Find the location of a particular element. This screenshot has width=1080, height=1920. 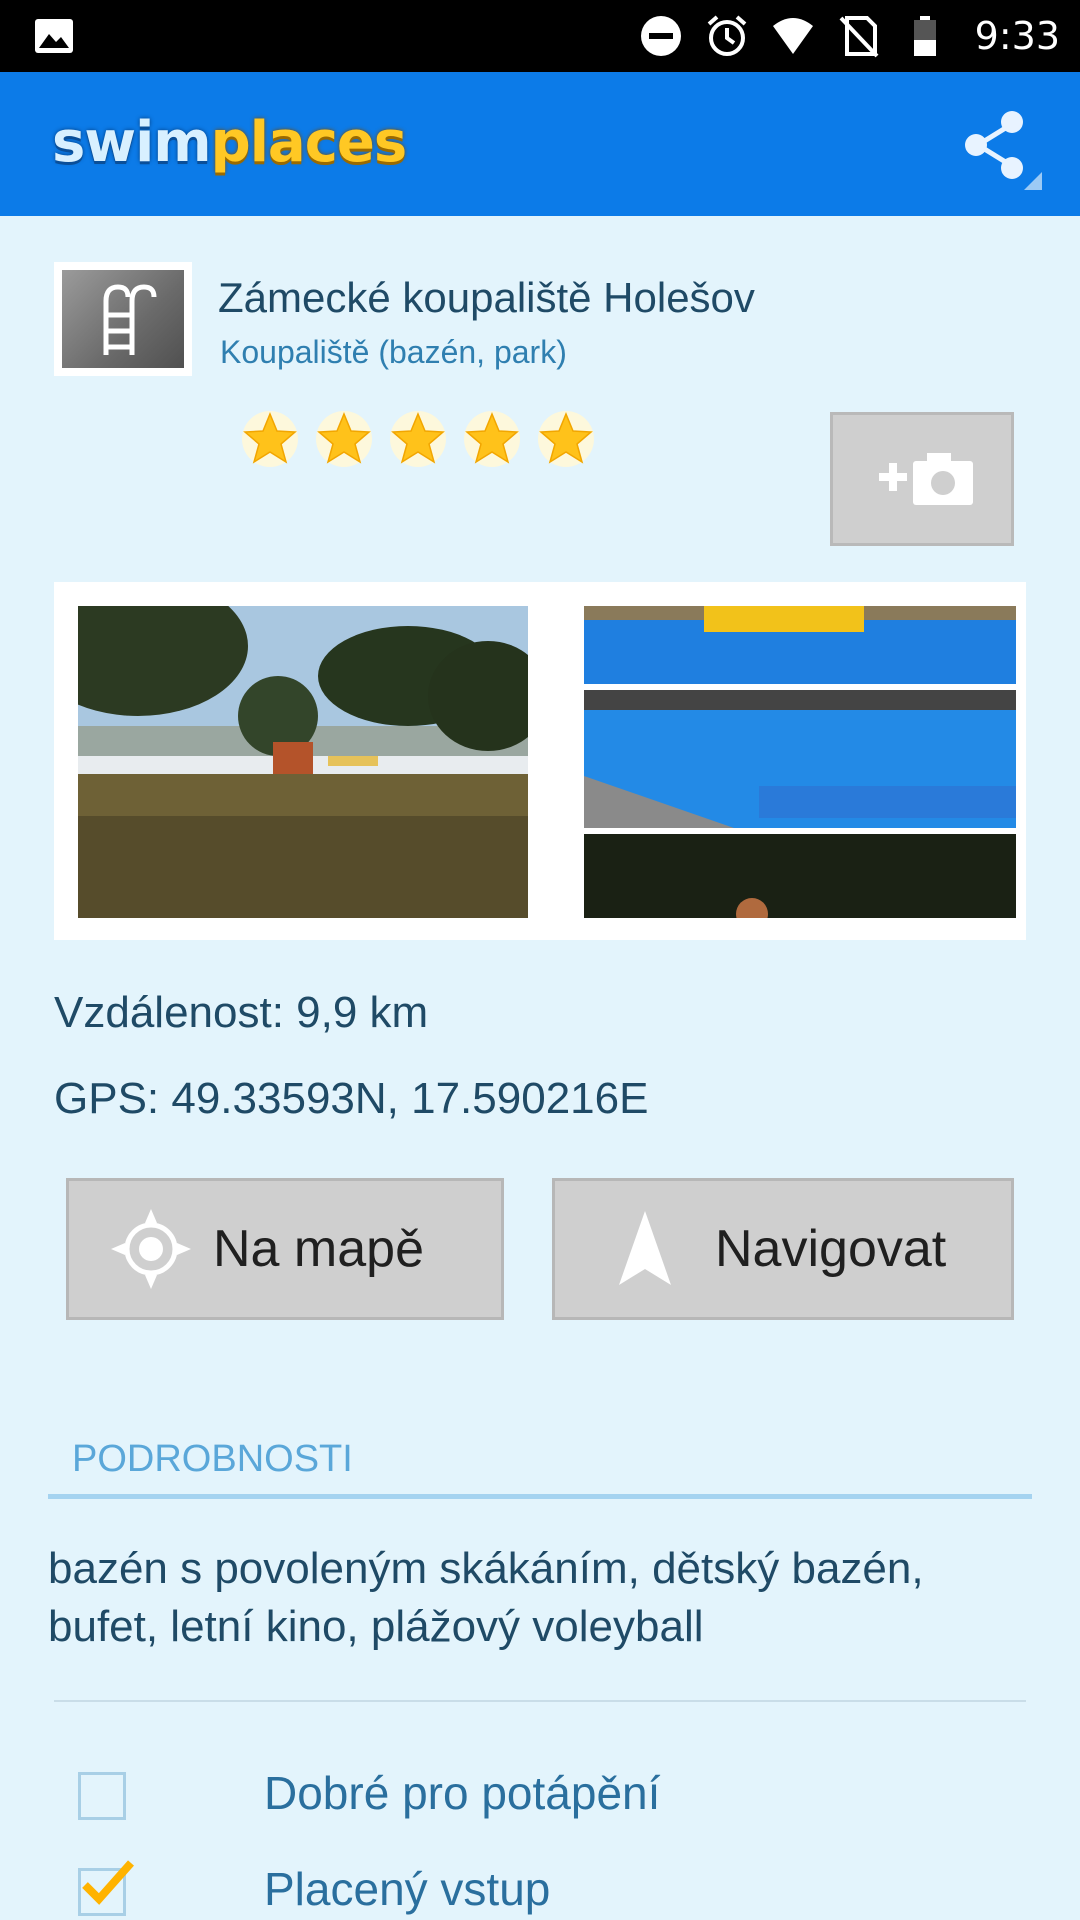

battery-icon is located at coordinates (924, 36).